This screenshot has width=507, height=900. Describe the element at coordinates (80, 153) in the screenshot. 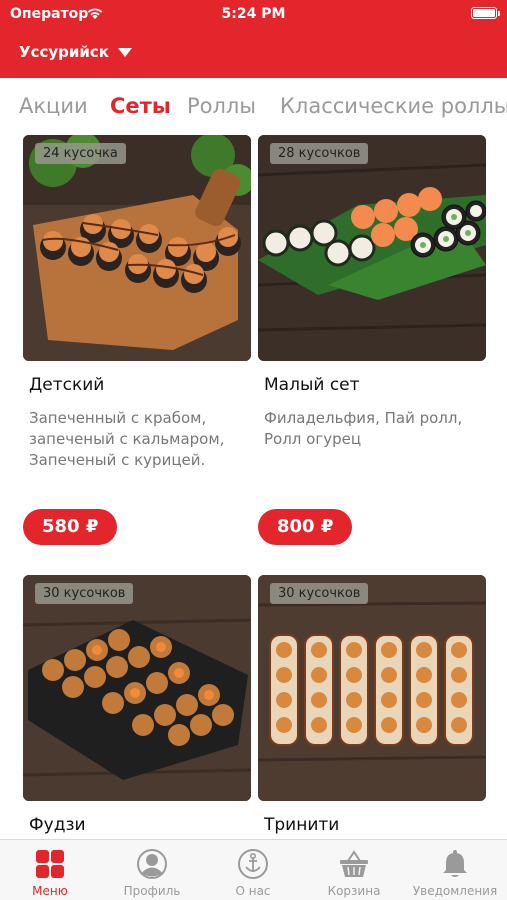

I see `pieces-badge: 24 кусочка` at that location.